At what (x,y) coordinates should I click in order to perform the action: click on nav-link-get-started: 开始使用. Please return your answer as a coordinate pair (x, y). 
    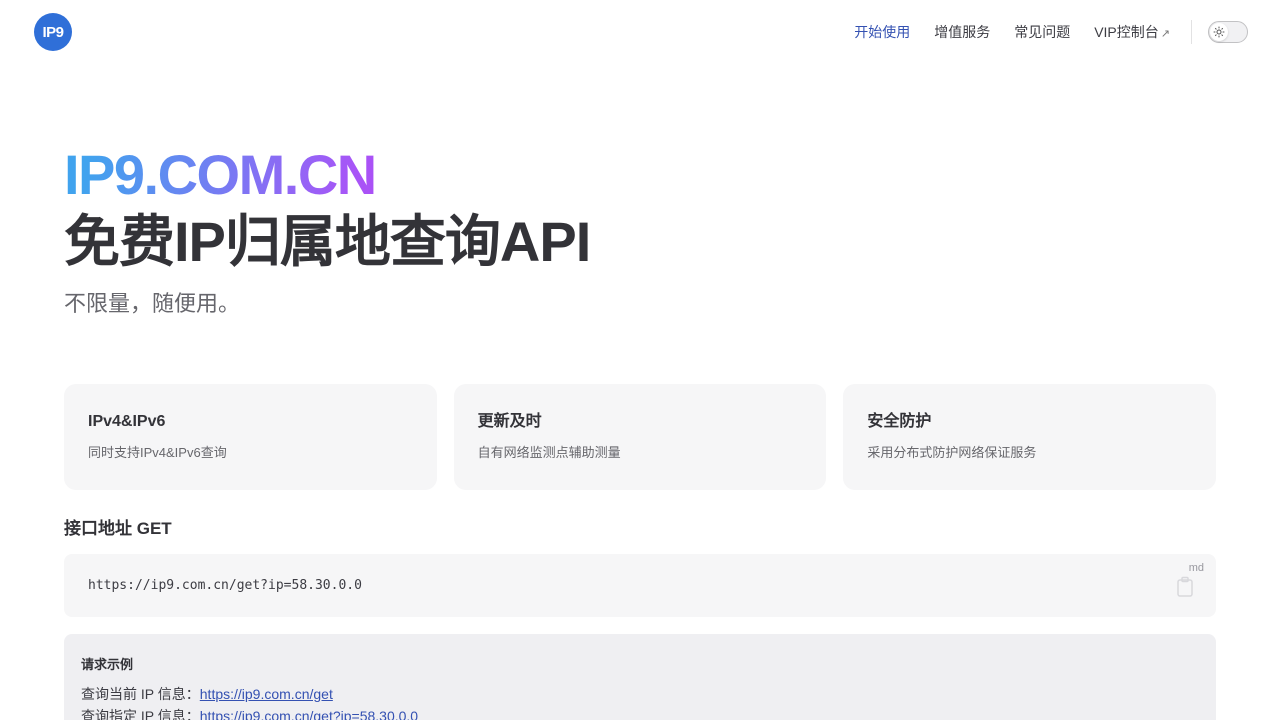
    Looking at the image, I should click on (882, 32).